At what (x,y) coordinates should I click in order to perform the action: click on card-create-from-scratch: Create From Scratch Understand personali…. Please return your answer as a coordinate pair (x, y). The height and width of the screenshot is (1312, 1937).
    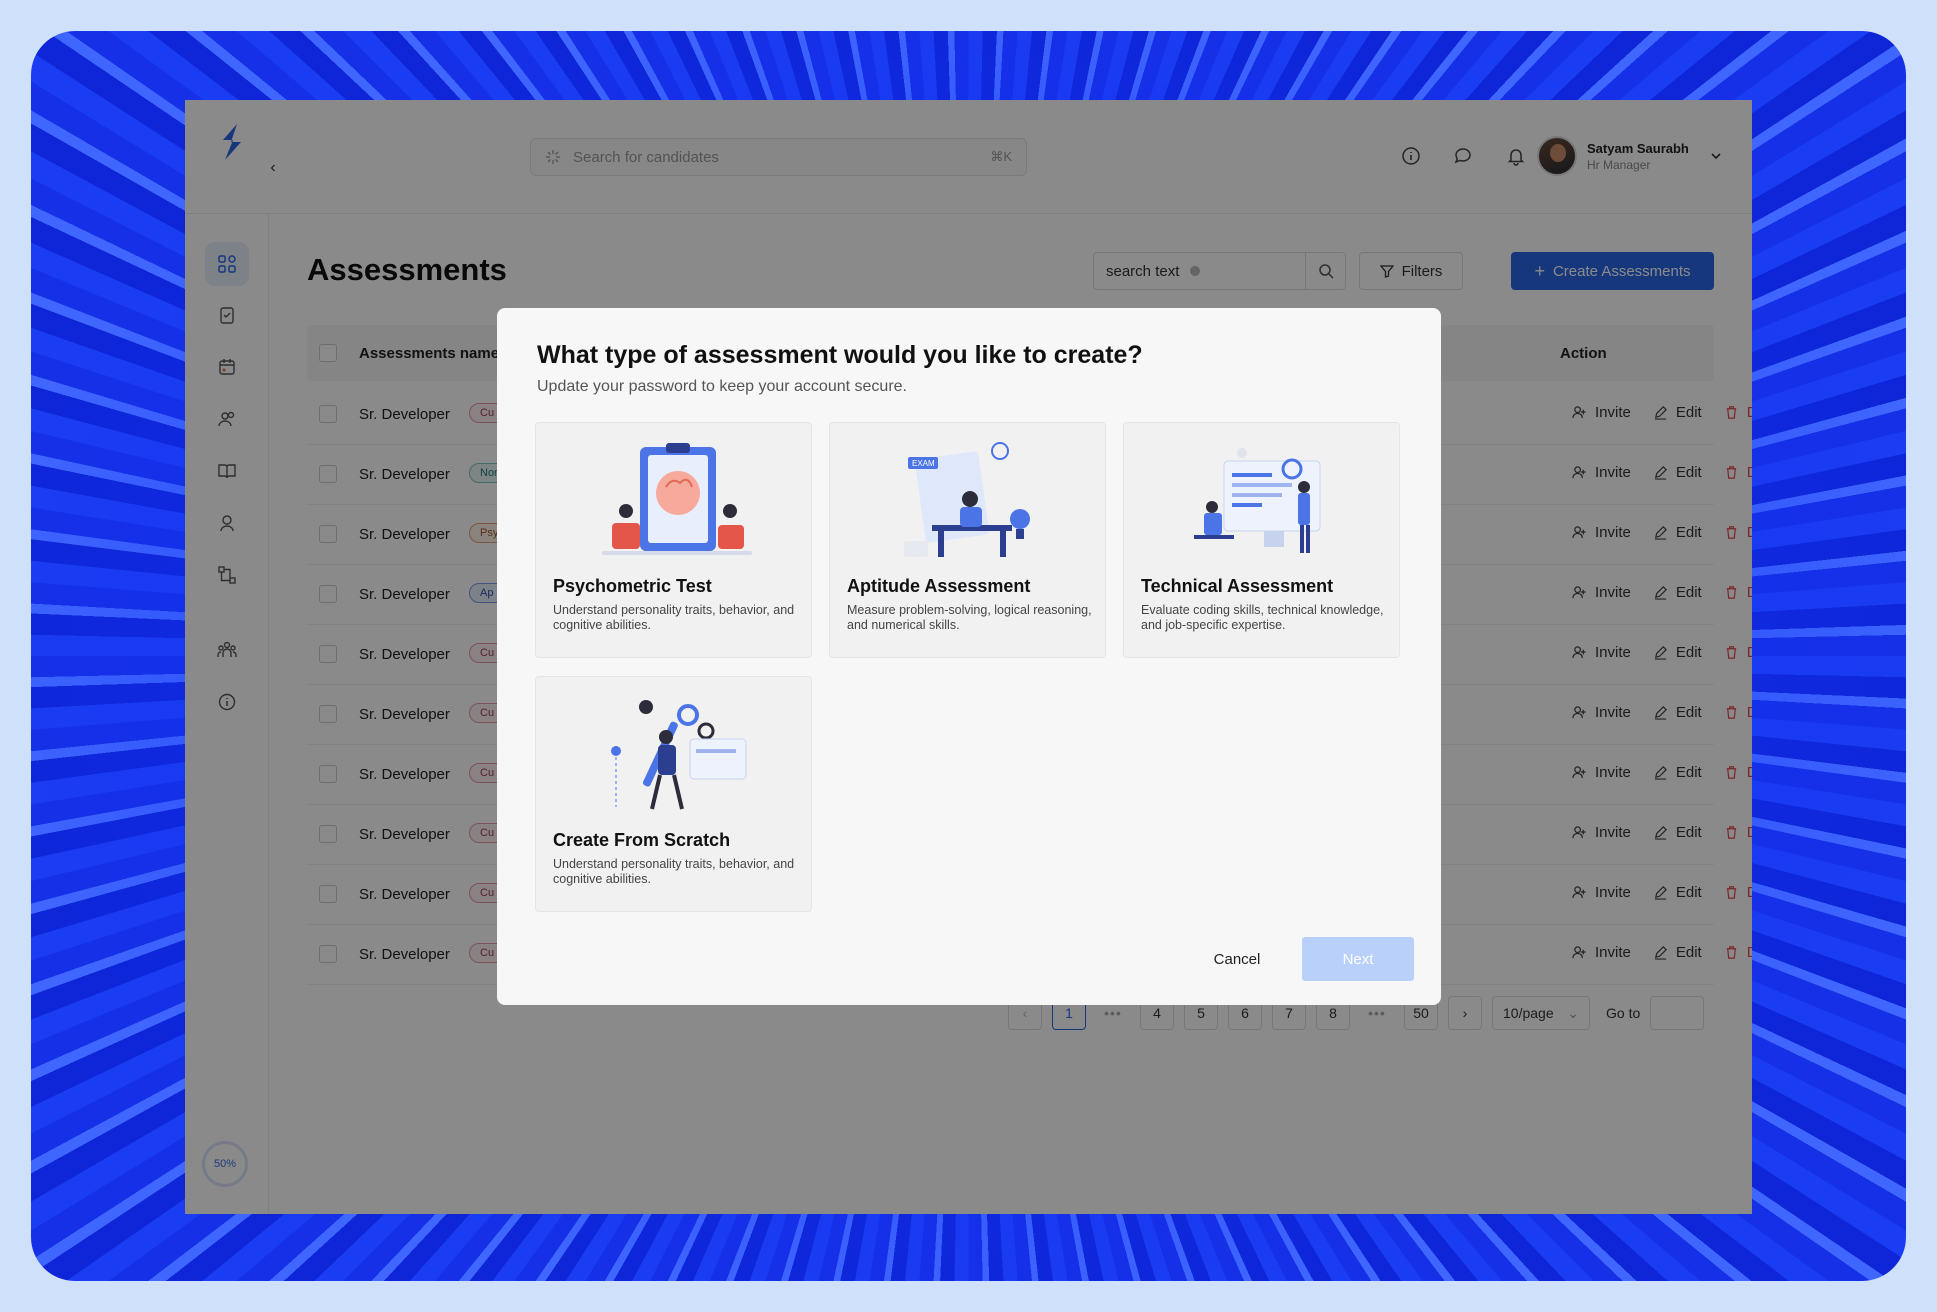
    Looking at the image, I should click on (673, 794).